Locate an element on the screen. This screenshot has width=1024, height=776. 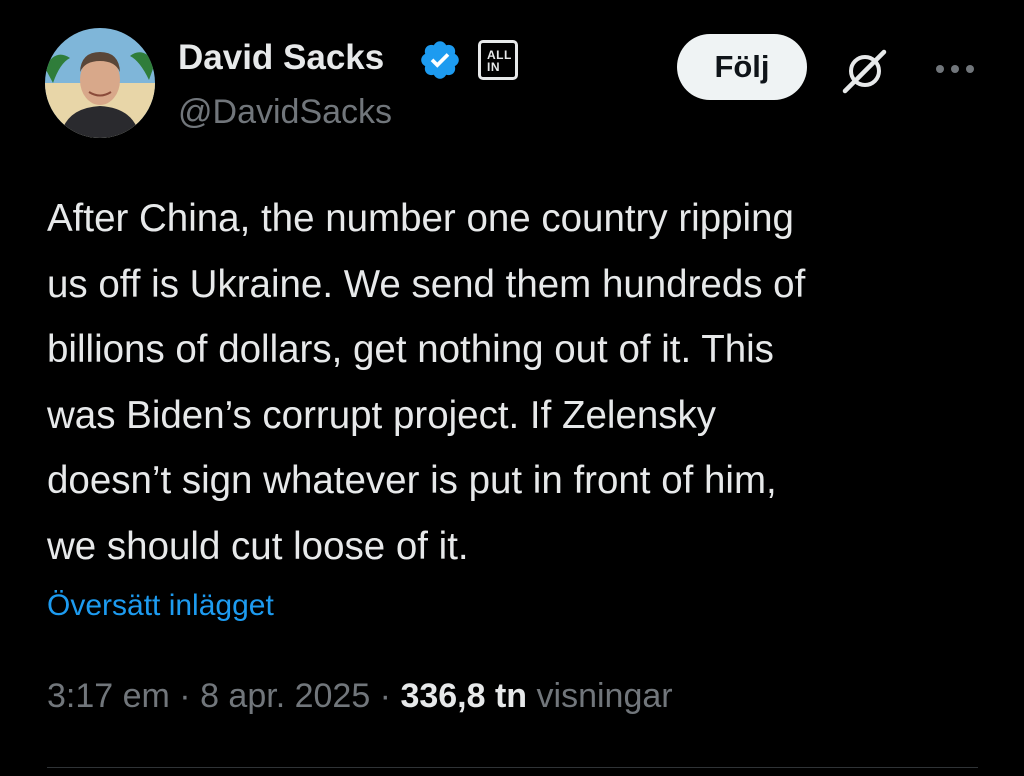
tweet-date: 8 apr. 2025 is located at coordinates (285, 696).